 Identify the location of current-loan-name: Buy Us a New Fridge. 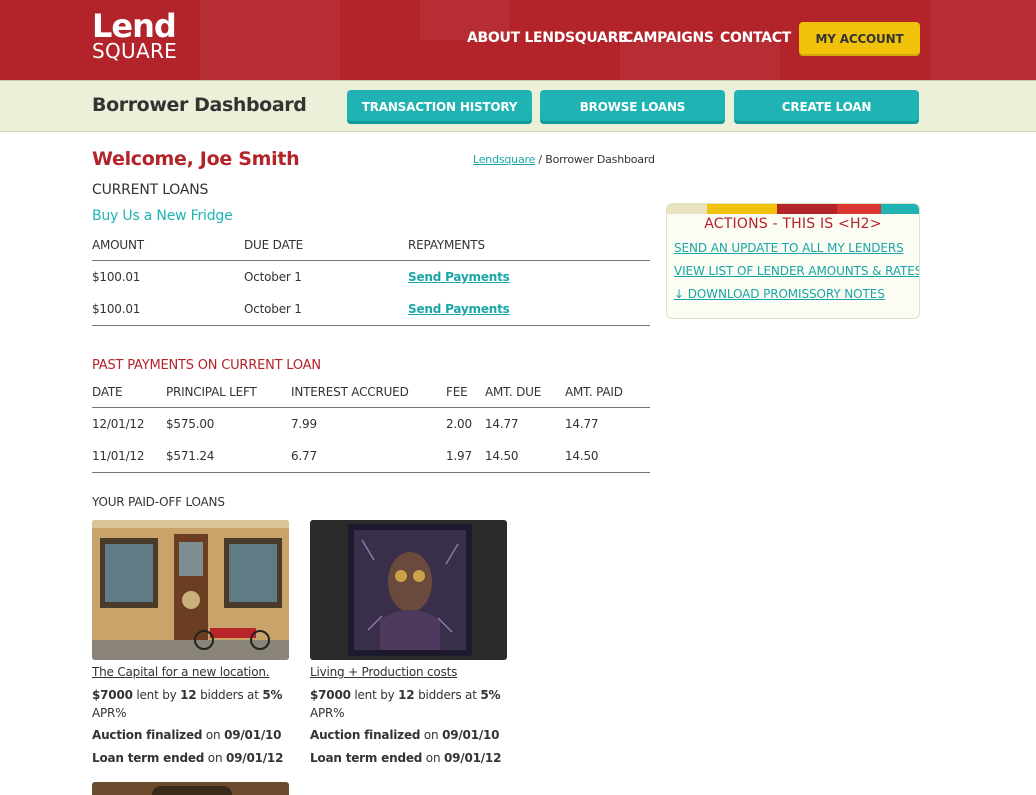
(162, 216).